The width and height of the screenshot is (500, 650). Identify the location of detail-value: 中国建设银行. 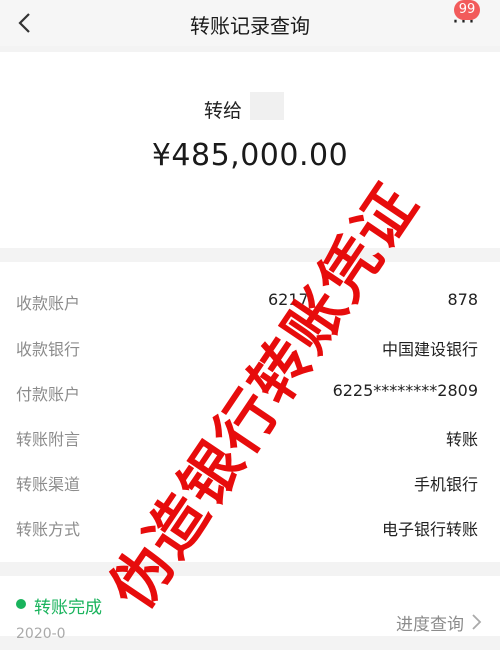
(429, 349).